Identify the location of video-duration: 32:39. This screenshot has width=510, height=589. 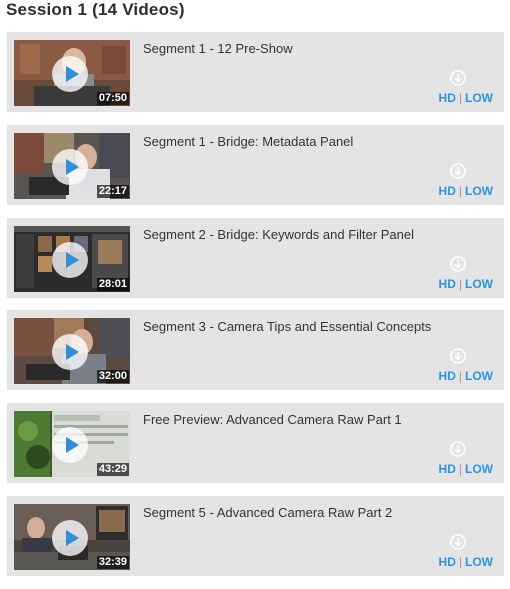
(112, 562).